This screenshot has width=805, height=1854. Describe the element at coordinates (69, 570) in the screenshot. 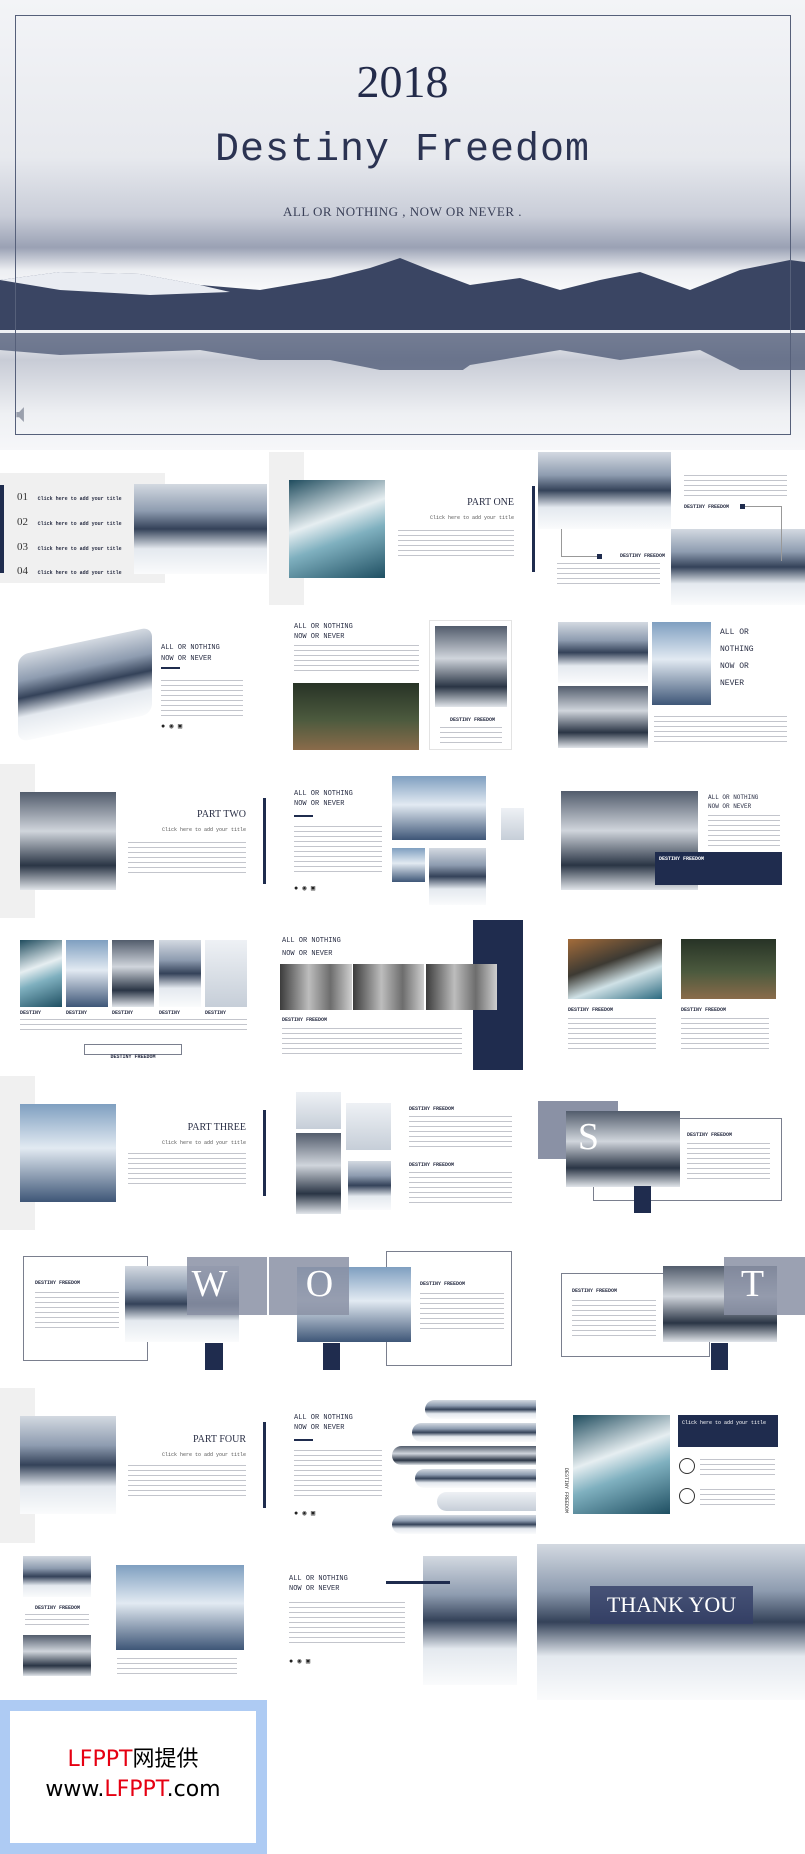

I see `agenda-item: 04 Click here to add your title` at that location.